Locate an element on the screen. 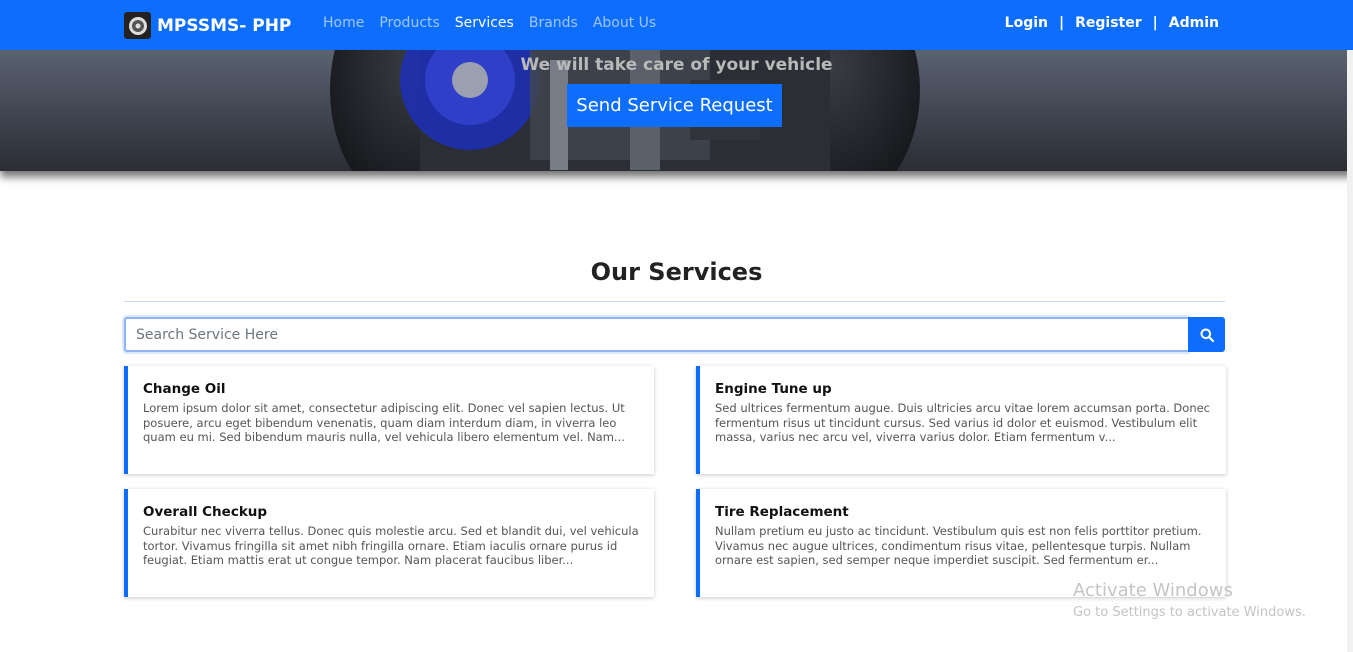  nav-services: Services is located at coordinates (484, 23).